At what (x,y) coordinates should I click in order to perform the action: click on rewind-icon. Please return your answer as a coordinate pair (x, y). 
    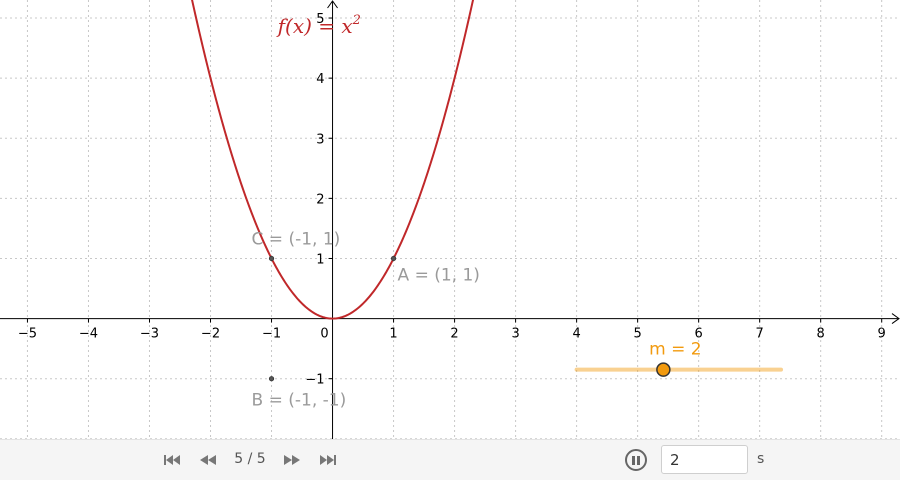
    Looking at the image, I should click on (208, 460).